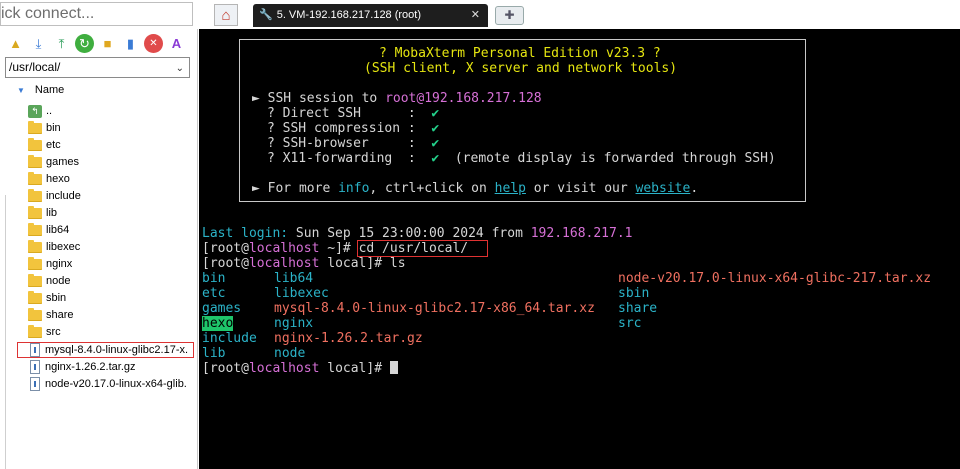 This screenshot has width=960, height=469. What do you see at coordinates (21, 90) in the screenshot?
I see `sort-triangle-icon: ▼` at bounding box center [21, 90].